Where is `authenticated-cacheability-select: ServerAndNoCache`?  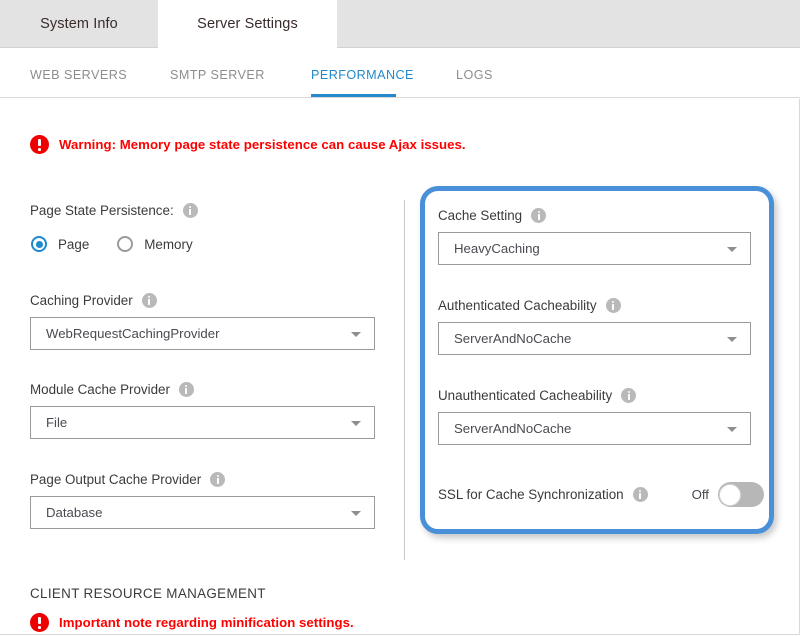 authenticated-cacheability-select: ServerAndNoCache is located at coordinates (594, 338).